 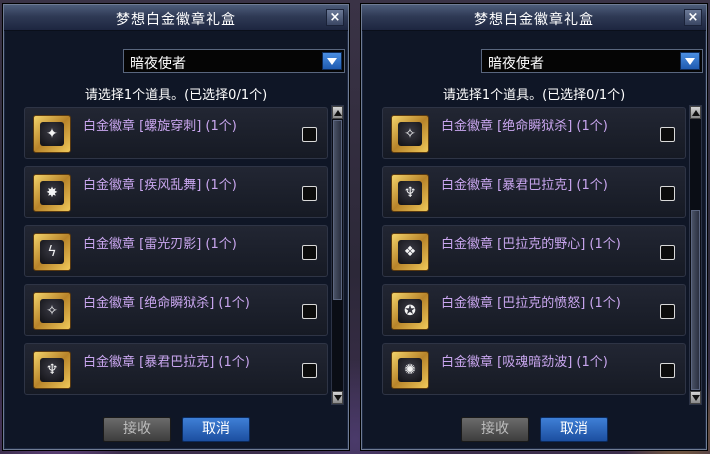 I want to click on list-item: ✪ 白金徽章 [巴拉克的愤怒] (1个), so click(x=534, y=310).